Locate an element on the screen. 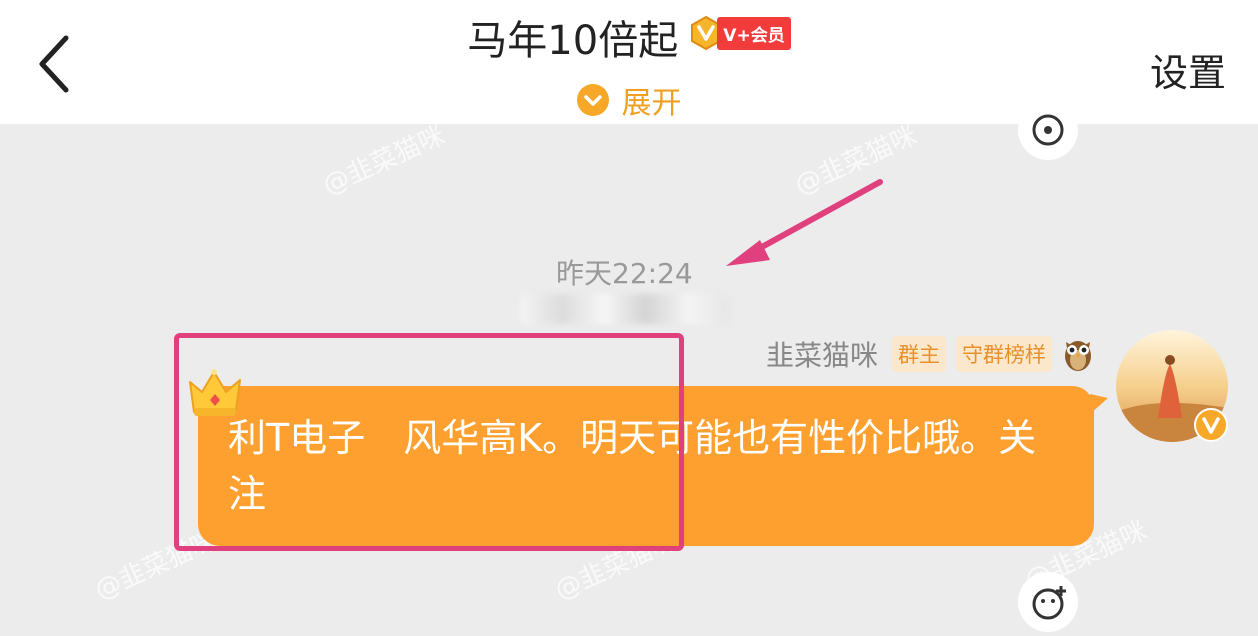 The image size is (1258, 636). emoji-icon is located at coordinates (1048, 130).